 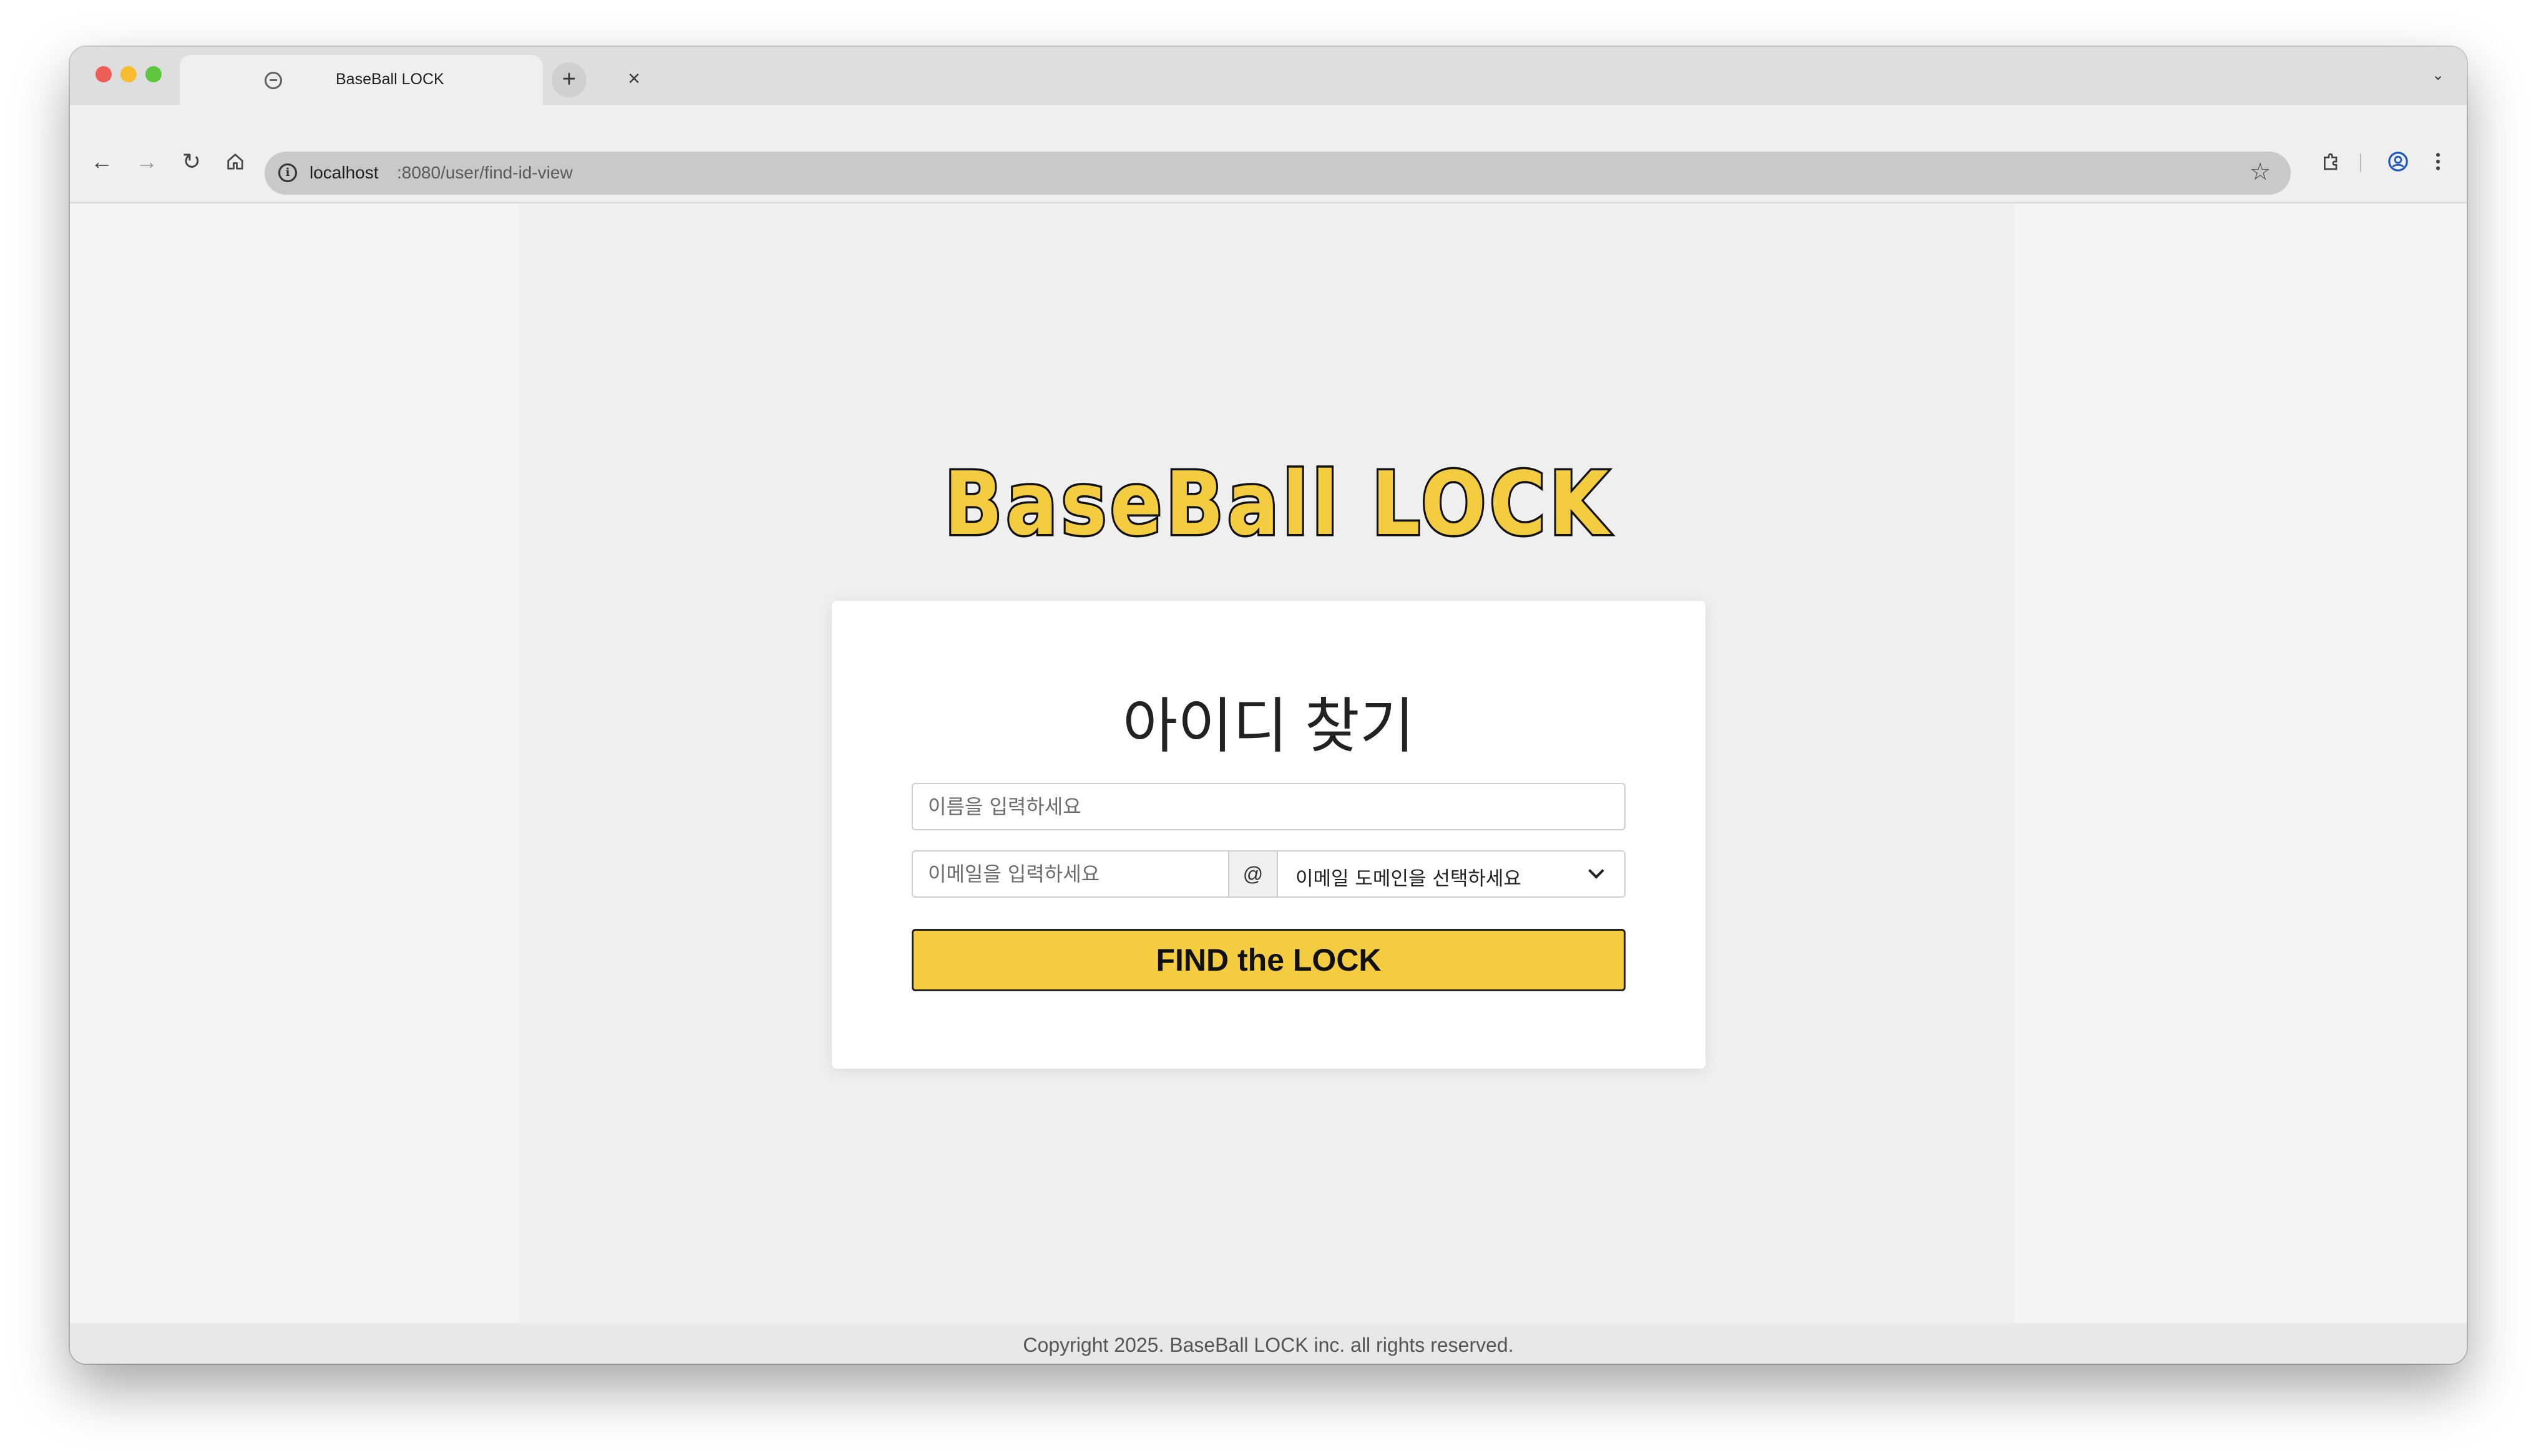 What do you see at coordinates (273, 80) in the screenshot?
I see `globe-icon` at bounding box center [273, 80].